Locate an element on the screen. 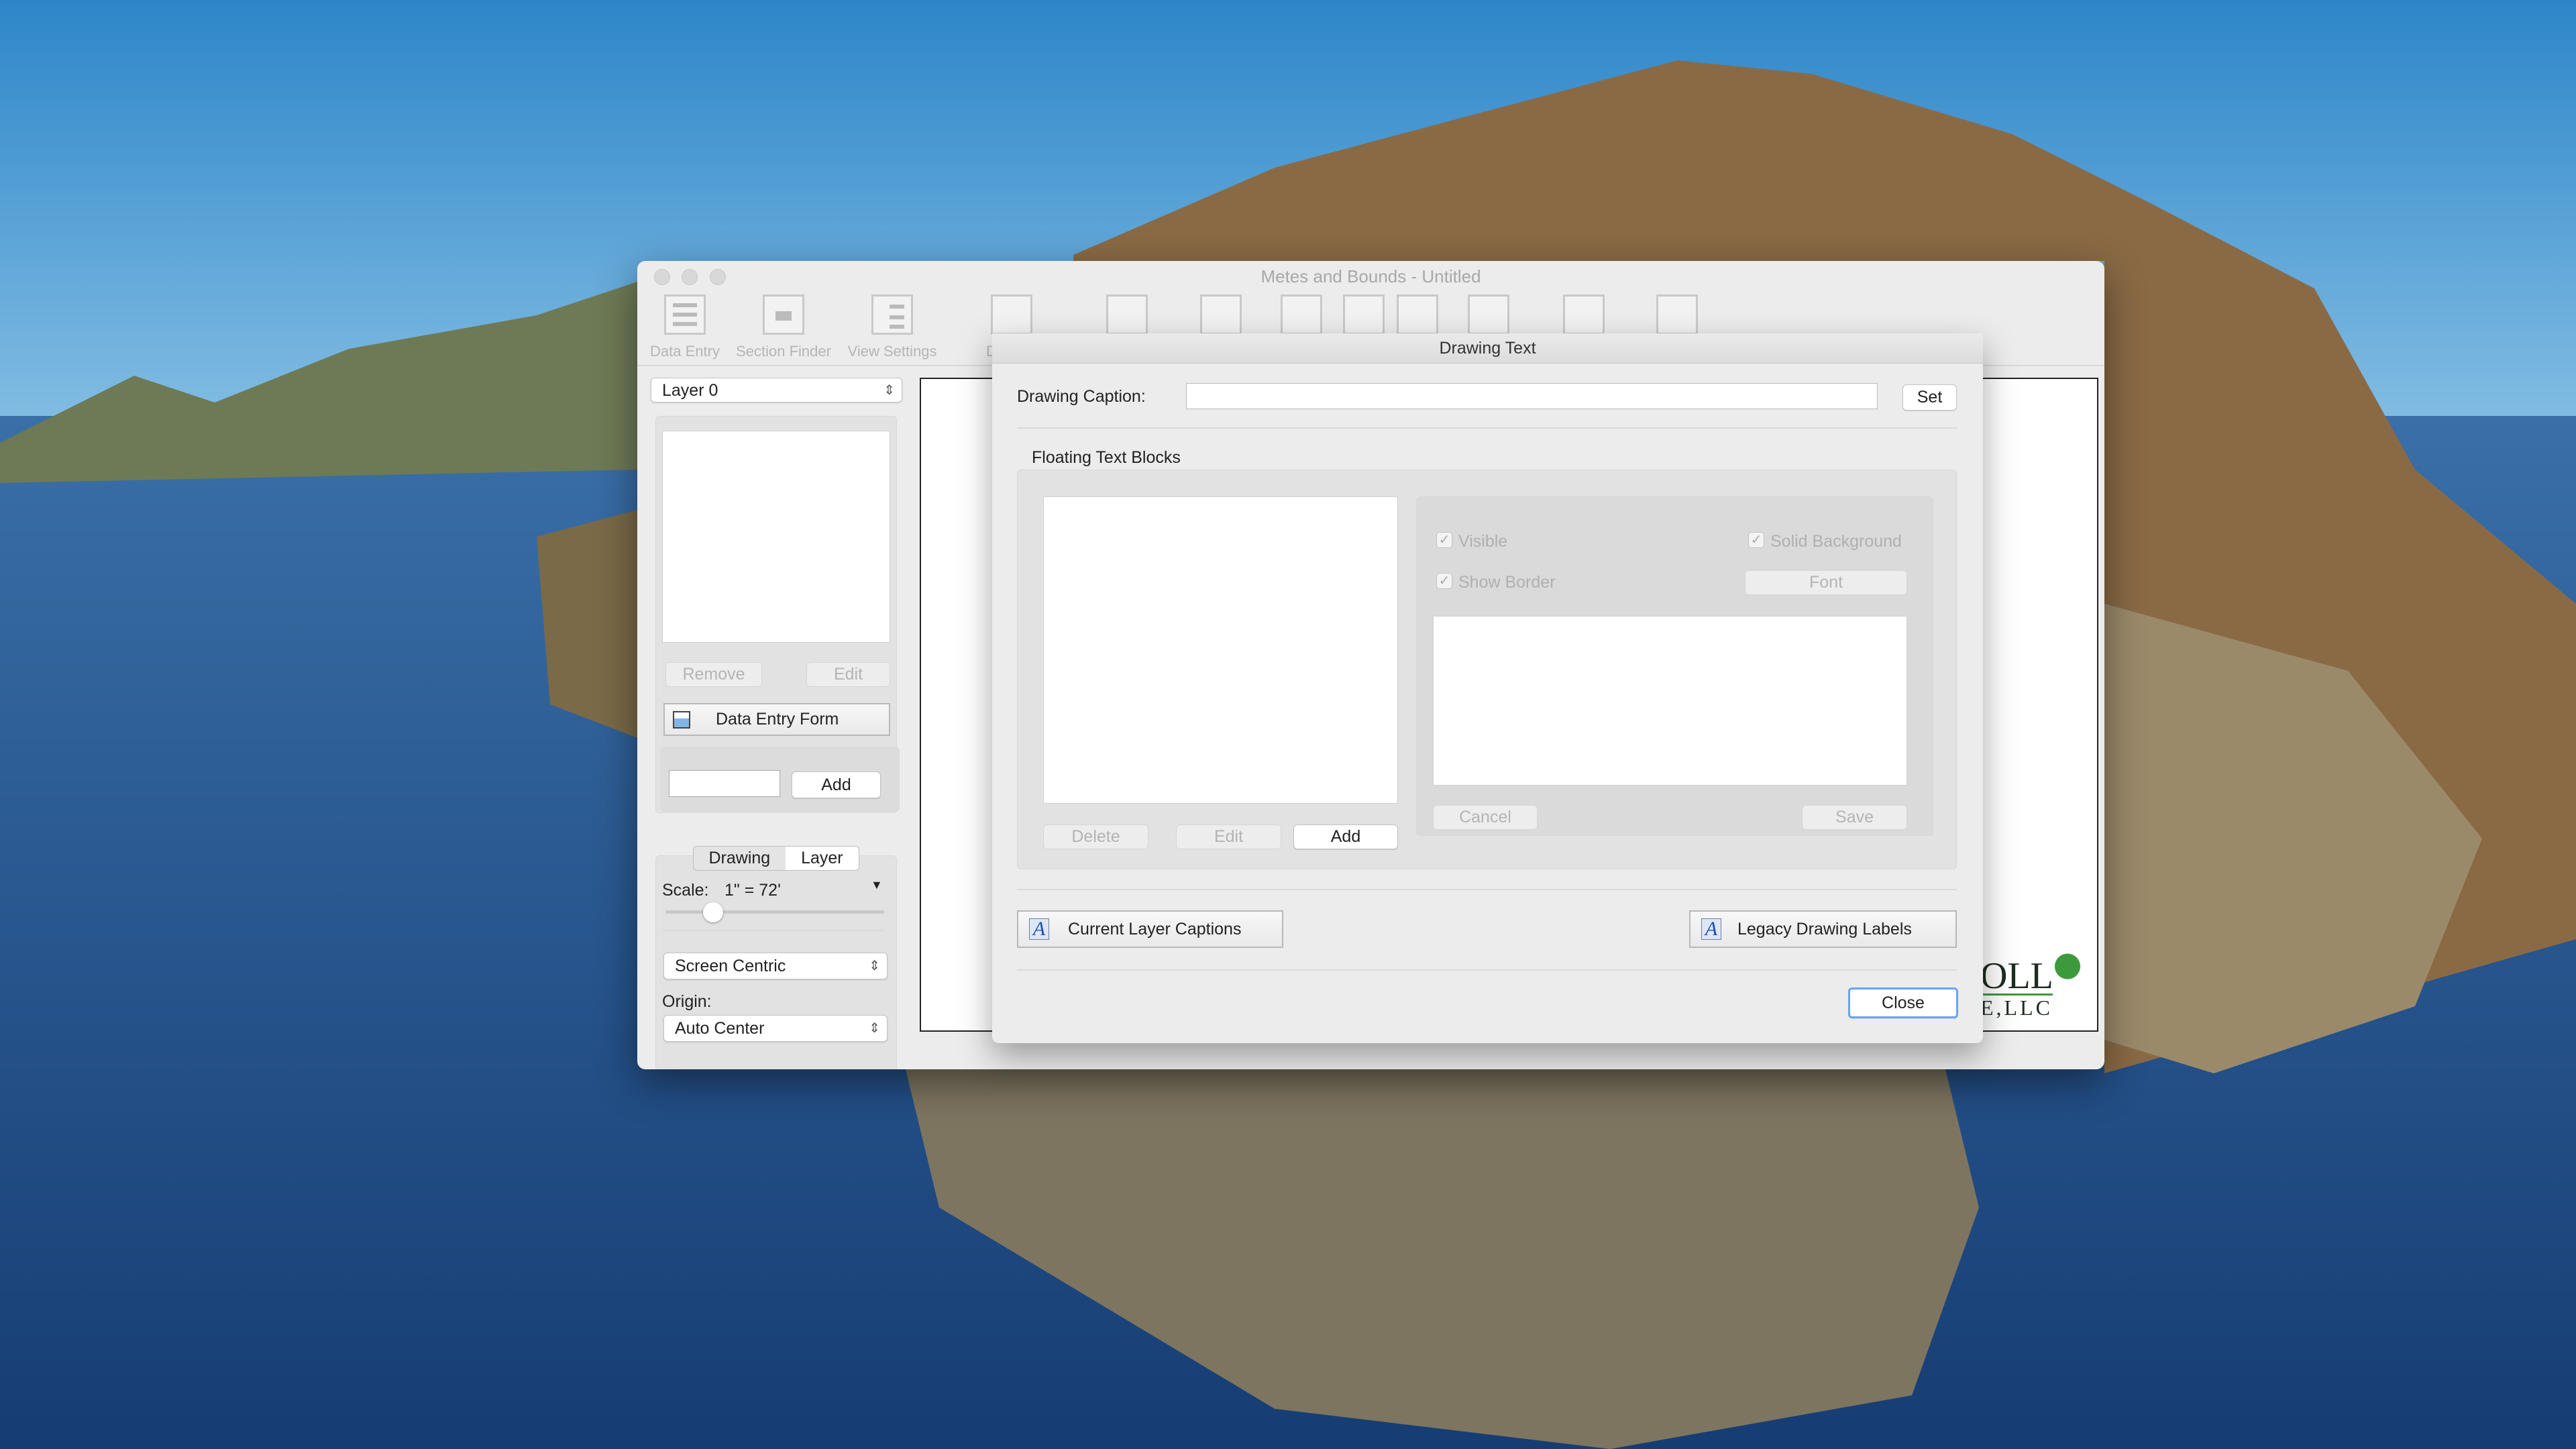 The height and width of the screenshot is (1449, 2576). origin-value: Auto Center is located at coordinates (720, 1028).